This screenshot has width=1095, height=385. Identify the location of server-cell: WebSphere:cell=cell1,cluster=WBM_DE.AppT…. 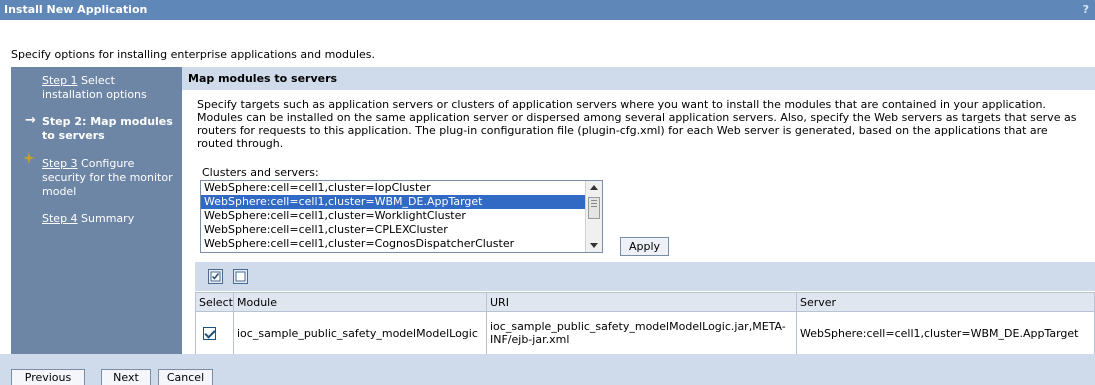
(945, 333).